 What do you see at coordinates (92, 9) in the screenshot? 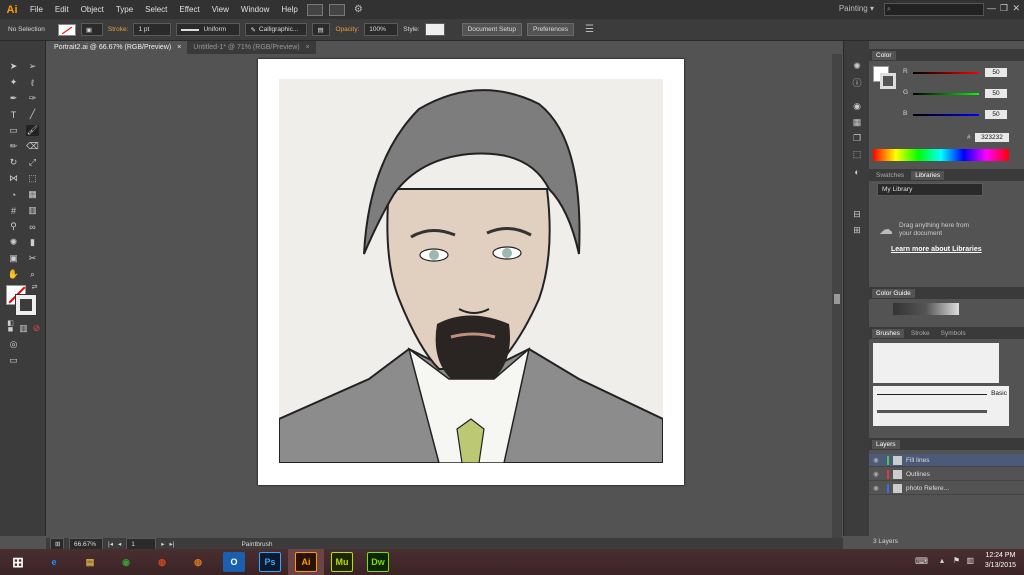
I see `menu-object: Object` at bounding box center [92, 9].